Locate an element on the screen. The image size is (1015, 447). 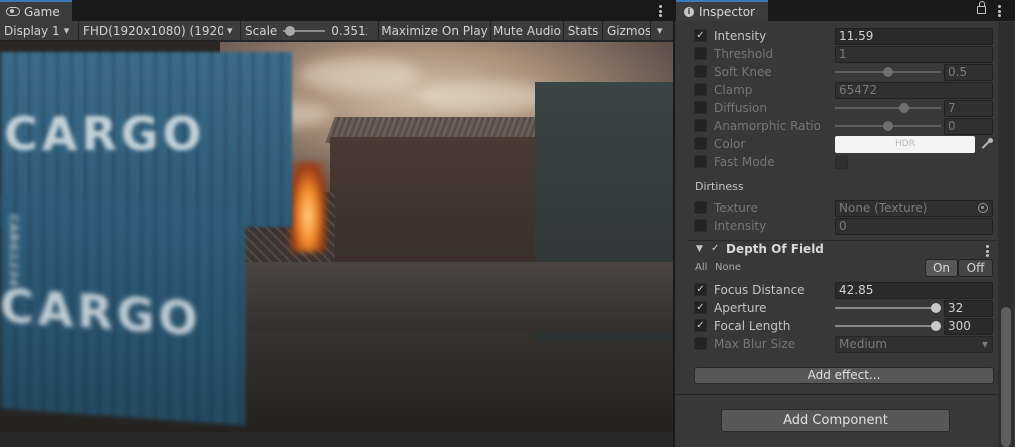
soft-knee-slider is located at coordinates (888, 72).